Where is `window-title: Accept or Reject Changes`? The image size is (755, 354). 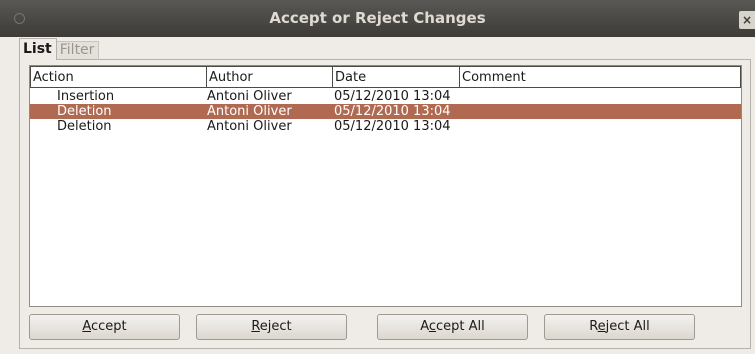 window-title: Accept or Reject Changes is located at coordinates (377, 18).